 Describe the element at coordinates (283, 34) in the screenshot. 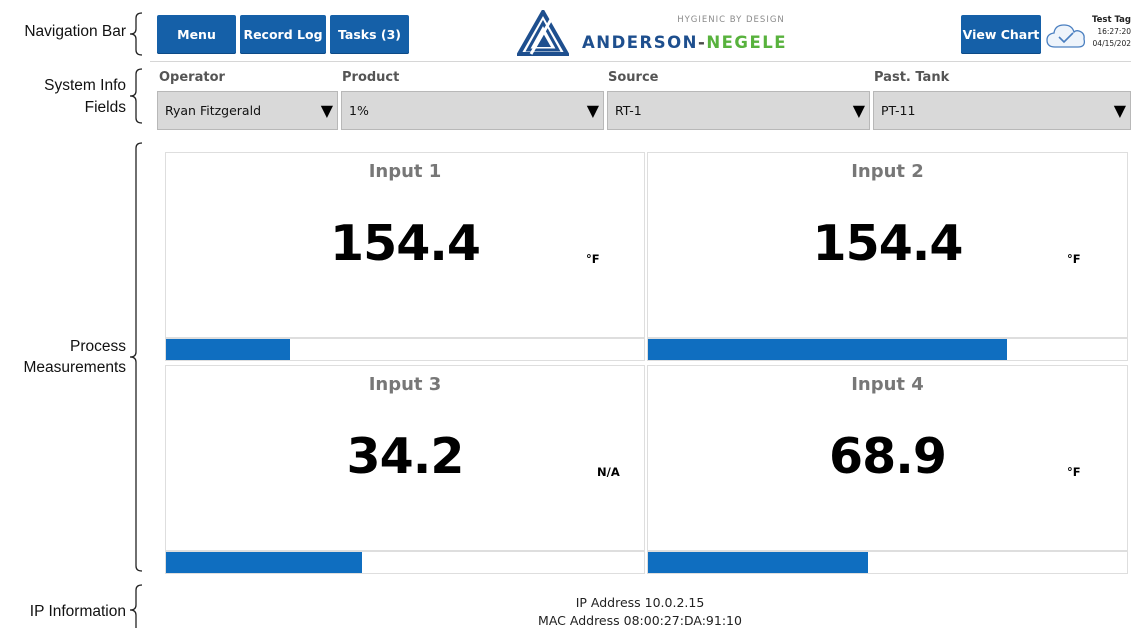

I see `record-log-button: Record Log` at that location.